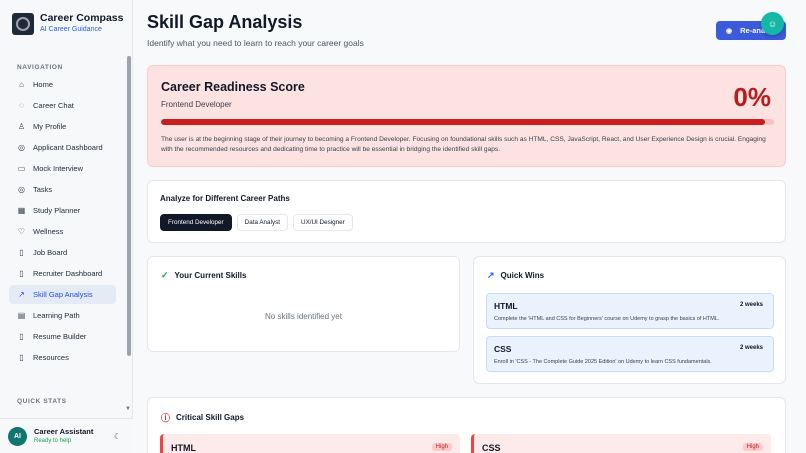 This screenshot has width=806, height=453. What do you see at coordinates (50, 252) in the screenshot?
I see `sidebar-item-label: Job Board` at bounding box center [50, 252].